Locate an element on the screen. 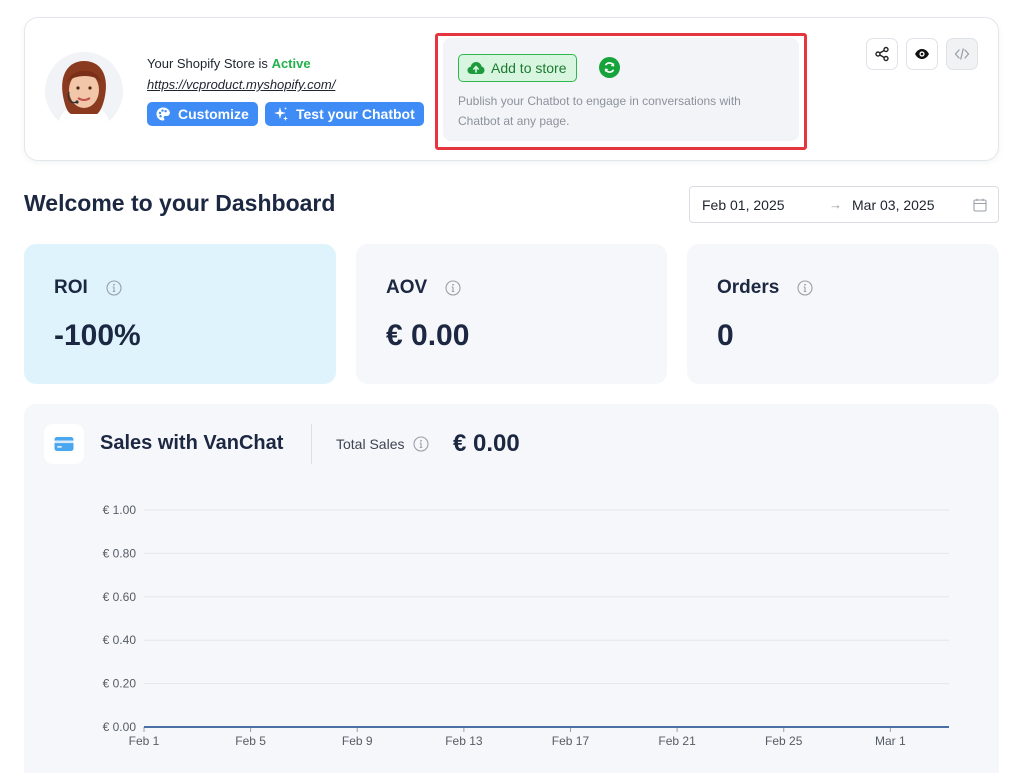  customize-label: Customize is located at coordinates (213, 114).